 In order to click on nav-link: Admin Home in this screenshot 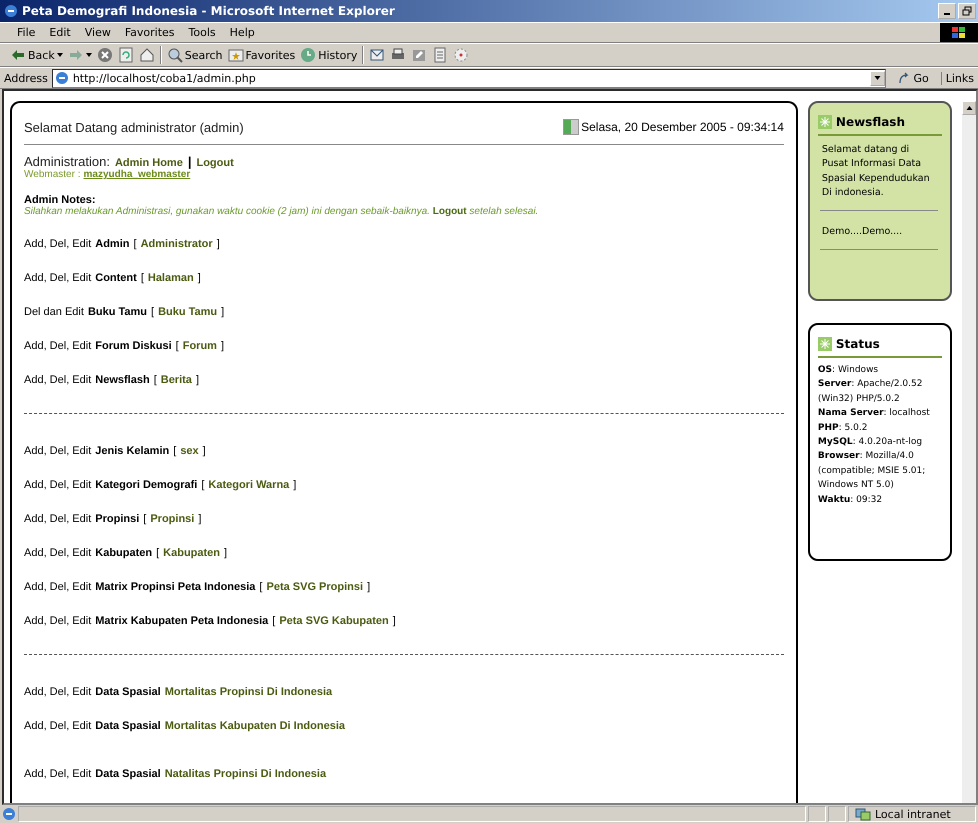, I will do `click(148, 163)`.